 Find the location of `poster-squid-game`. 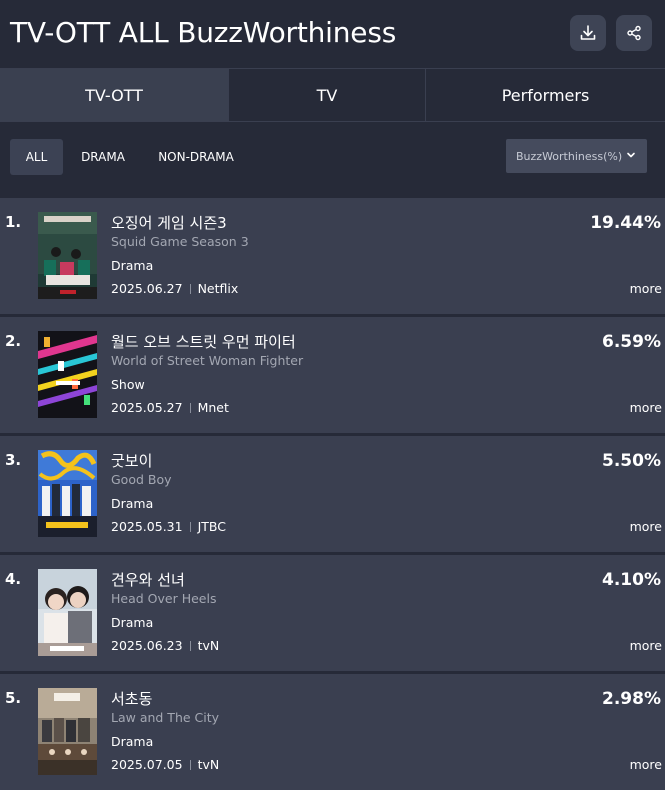

poster-squid-game is located at coordinates (67, 255).